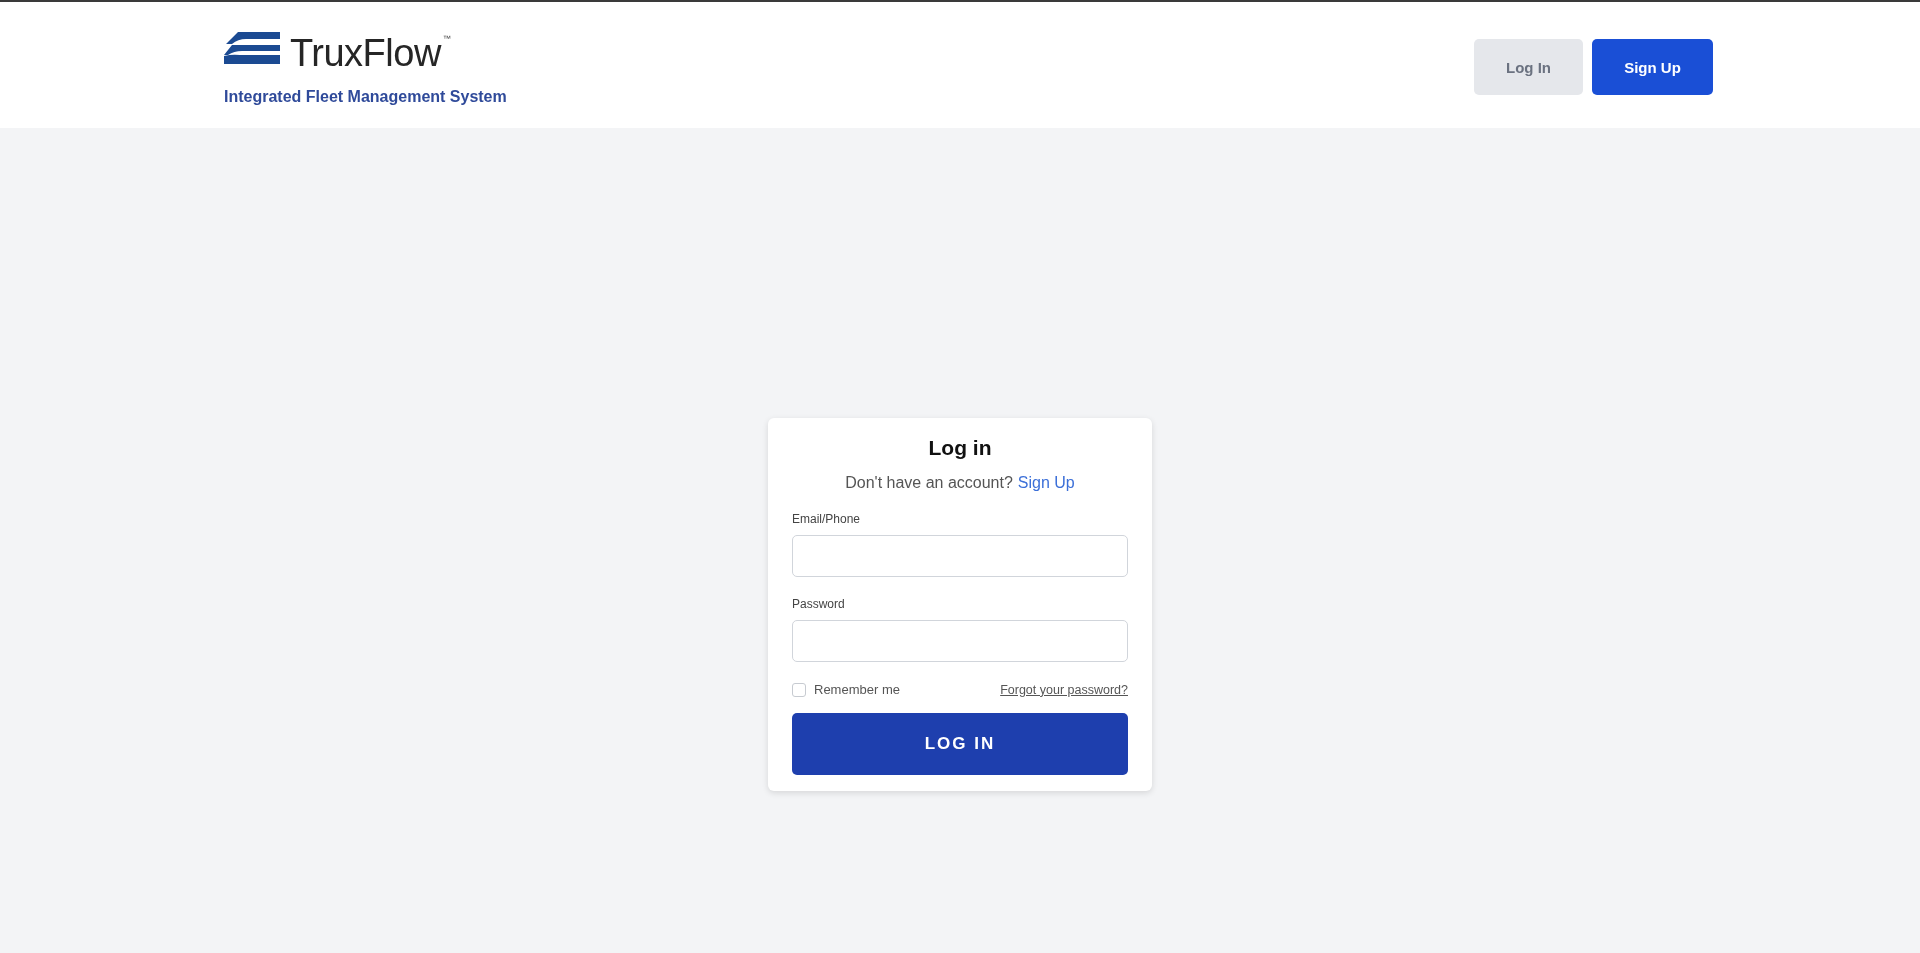 The width and height of the screenshot is (1920, 953). Describe the element at coordinates (857, 689) in the screenshot. I see `remember-label: Remember me` at that location.